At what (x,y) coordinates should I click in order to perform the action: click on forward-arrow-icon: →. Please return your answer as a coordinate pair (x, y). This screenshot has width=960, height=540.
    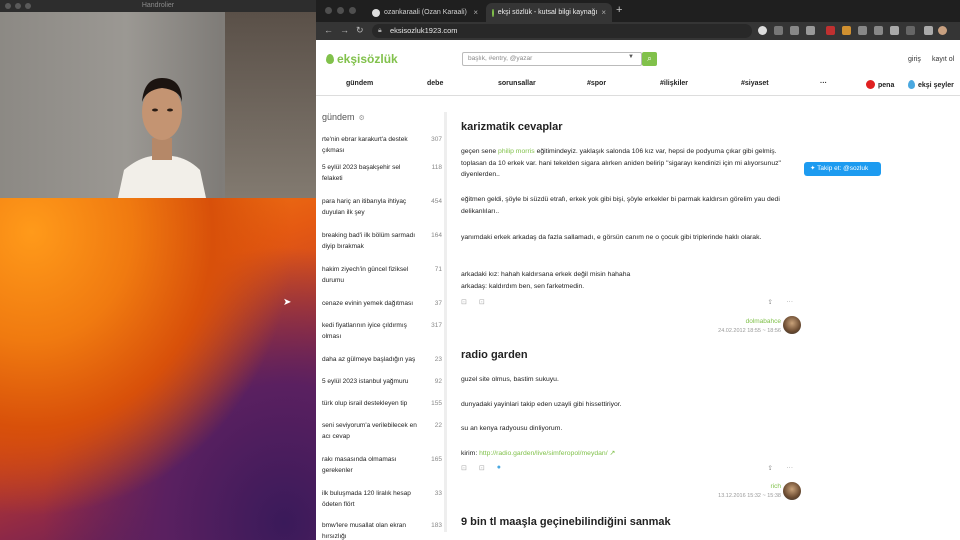
    Looking at the image, I should click on (344, 30).